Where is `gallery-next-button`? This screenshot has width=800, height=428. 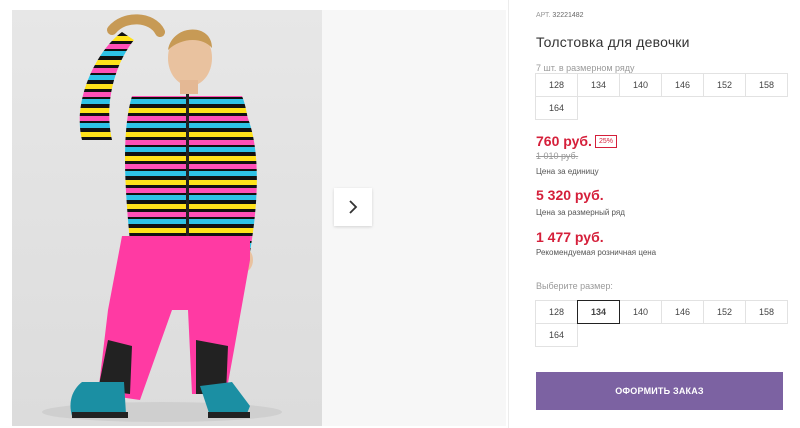 gallery-next-button is located at coordinates (353, 207).